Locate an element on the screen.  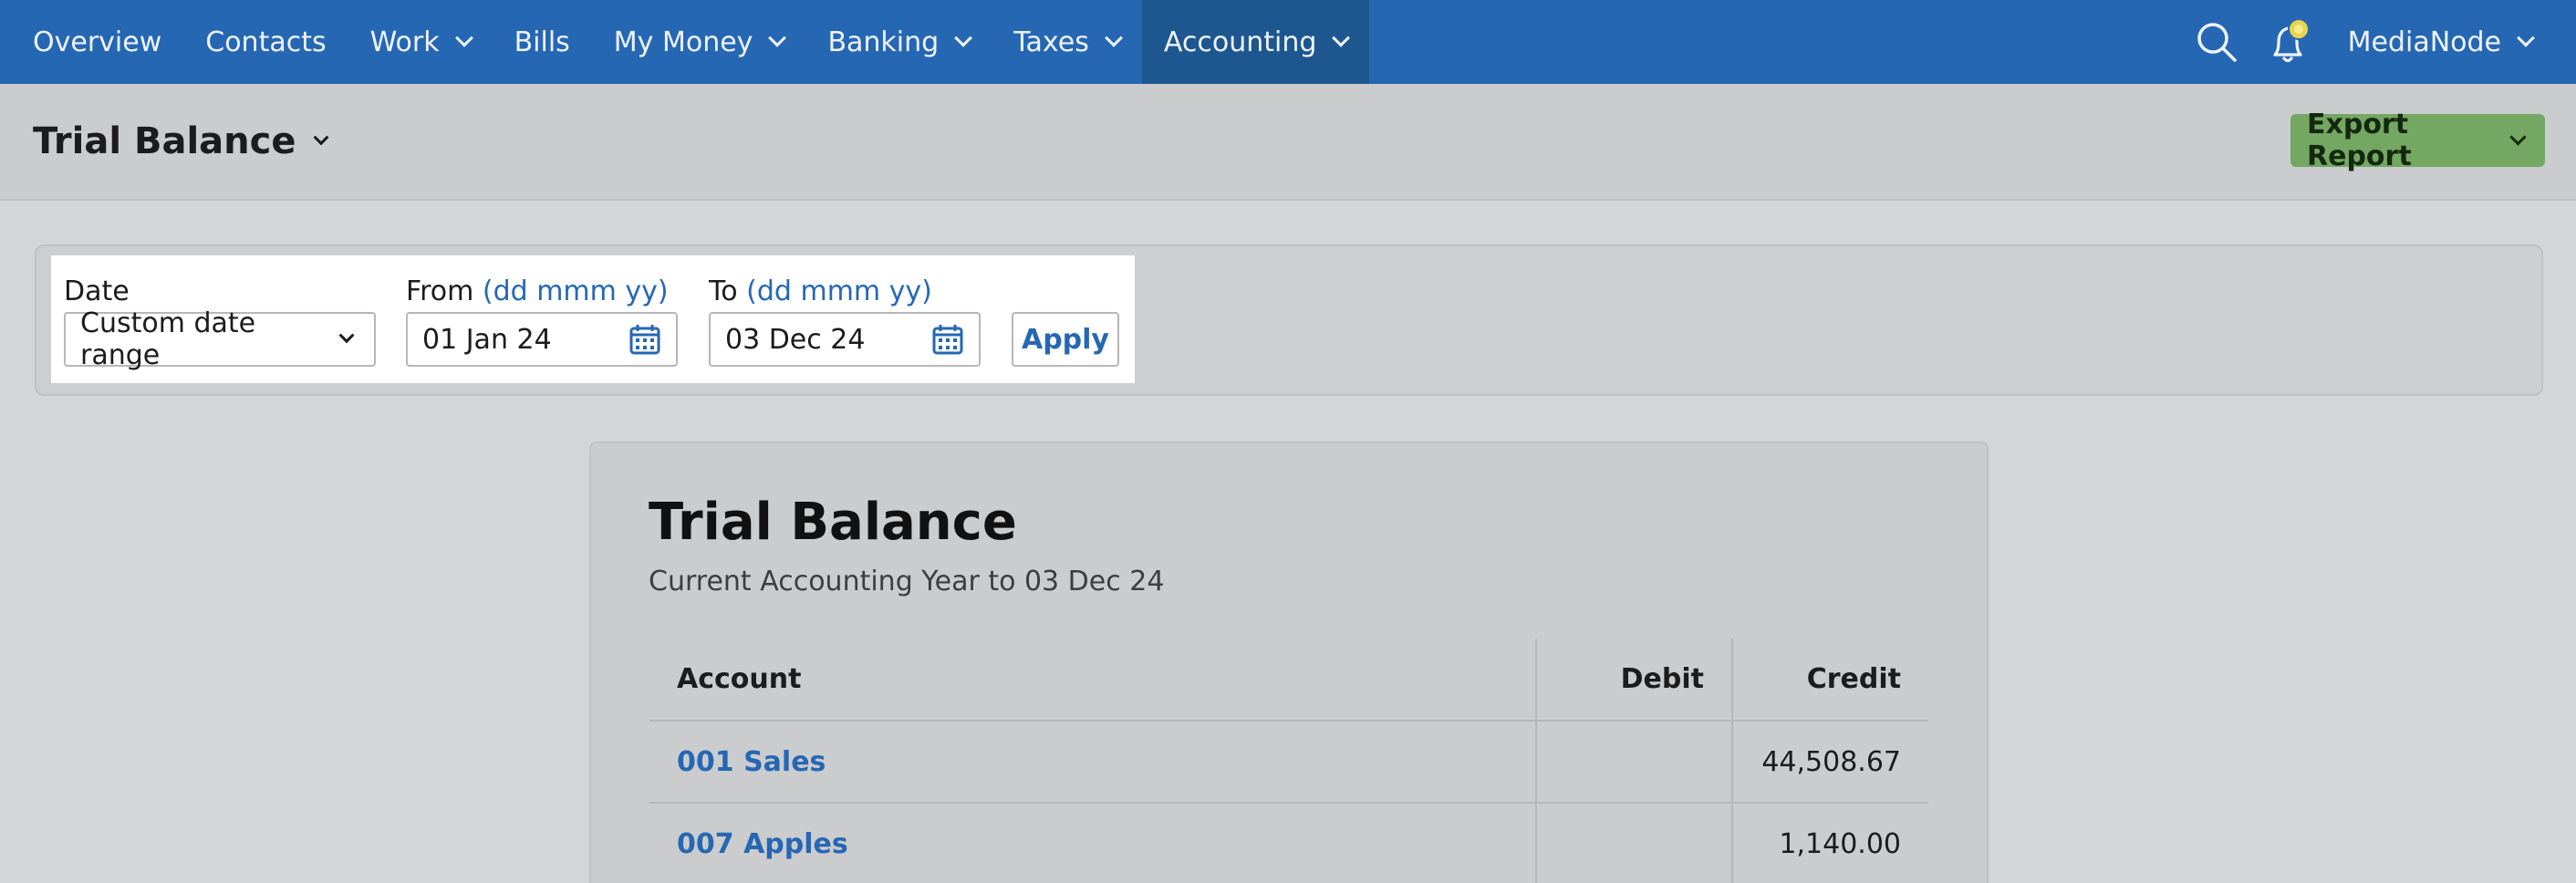
to-label: To (dd mmm yy) is located at coordinates (820, 291).